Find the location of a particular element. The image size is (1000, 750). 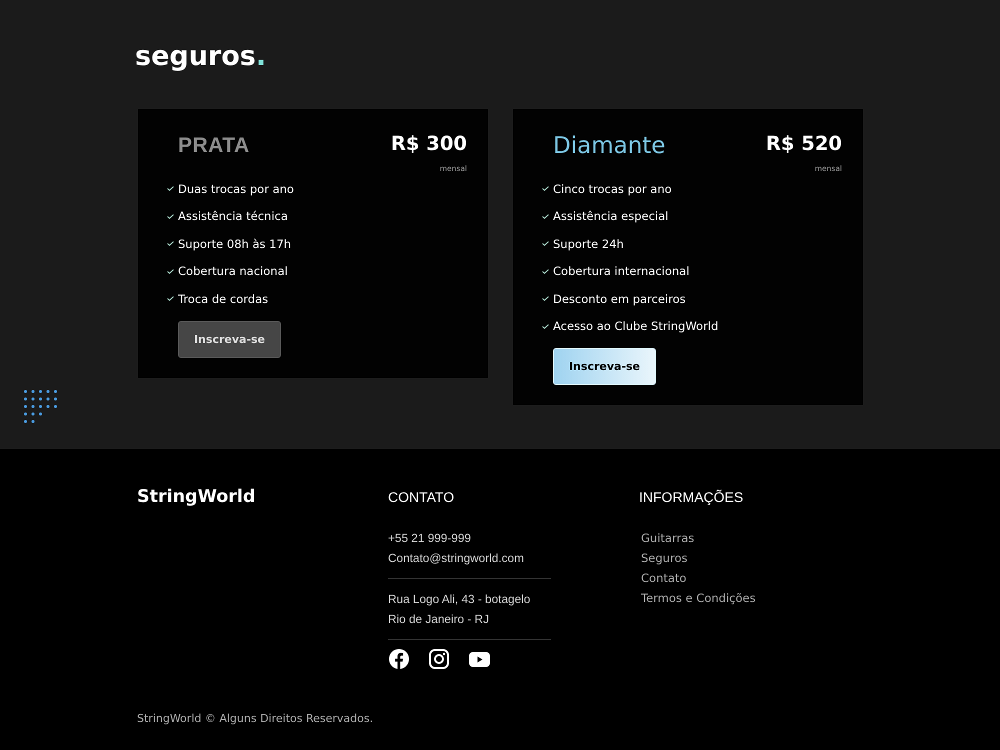

plan-title: Diamante is located at coordinates (609, 146).